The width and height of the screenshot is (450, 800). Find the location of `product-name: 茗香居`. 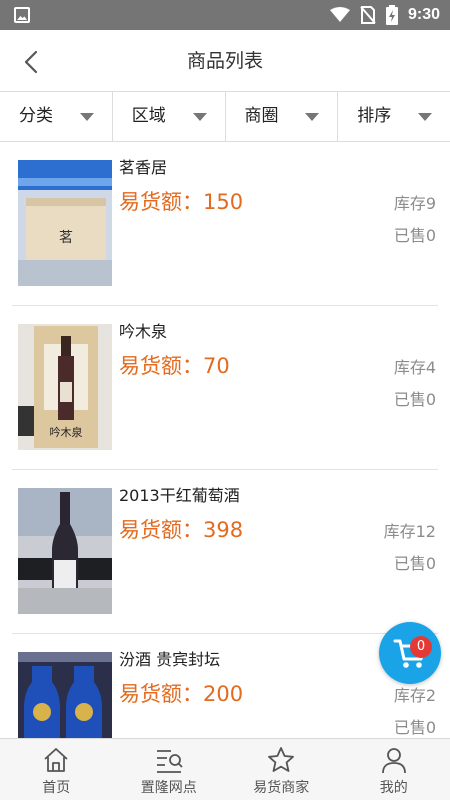

product-name: 茗香居 is located at coordinates (143, 167).